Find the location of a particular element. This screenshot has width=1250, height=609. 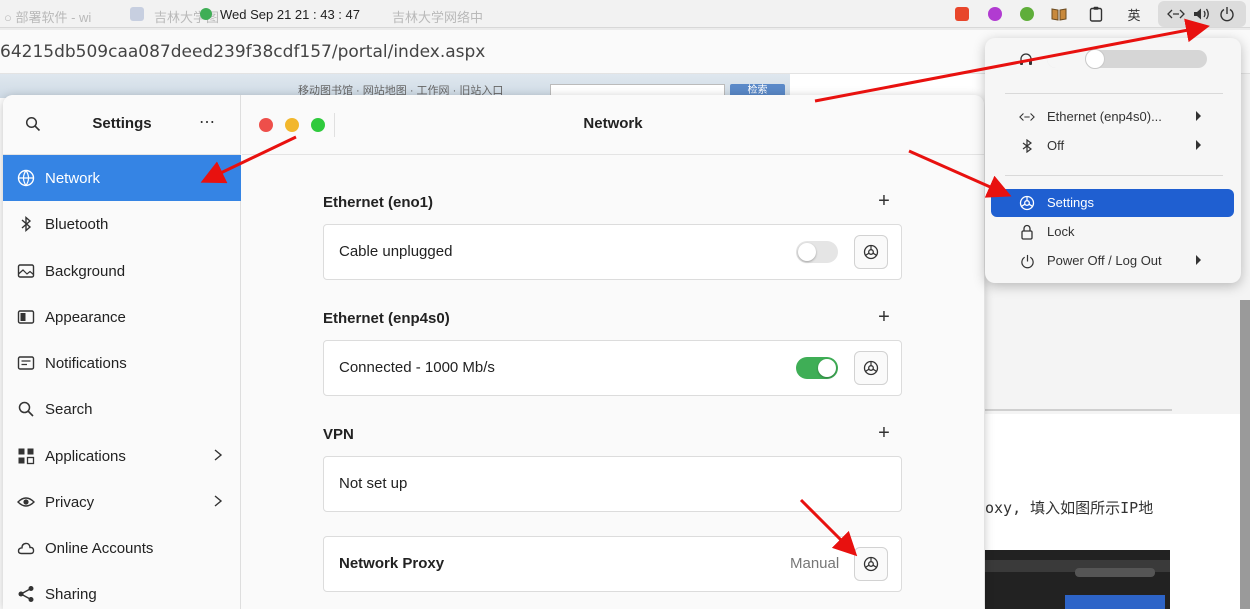

menu-item-label: Lock is located at coordinates (1061, 231).